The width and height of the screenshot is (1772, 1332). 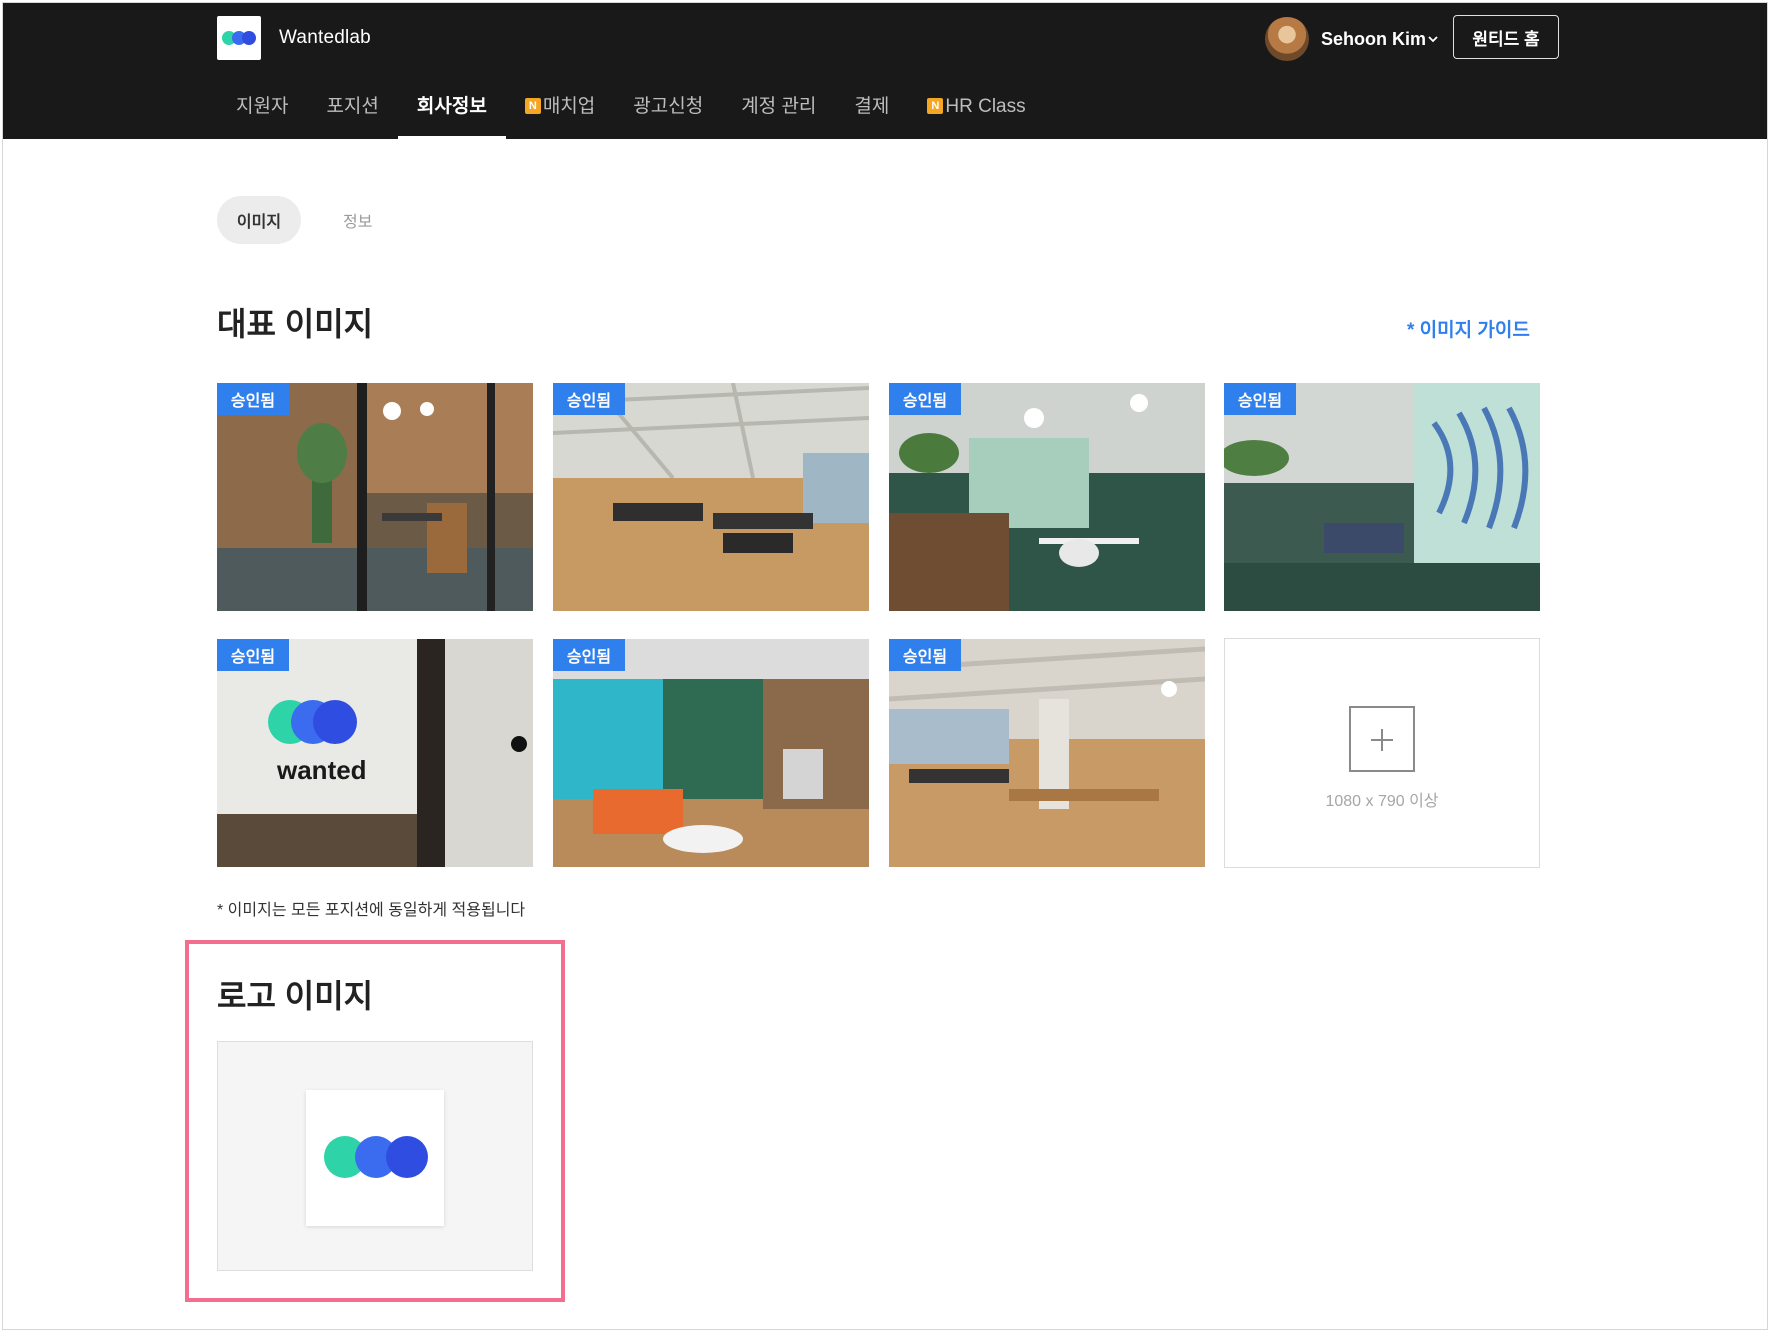 I want to click on chevron-down-icon, so click(x=1433, y=39).